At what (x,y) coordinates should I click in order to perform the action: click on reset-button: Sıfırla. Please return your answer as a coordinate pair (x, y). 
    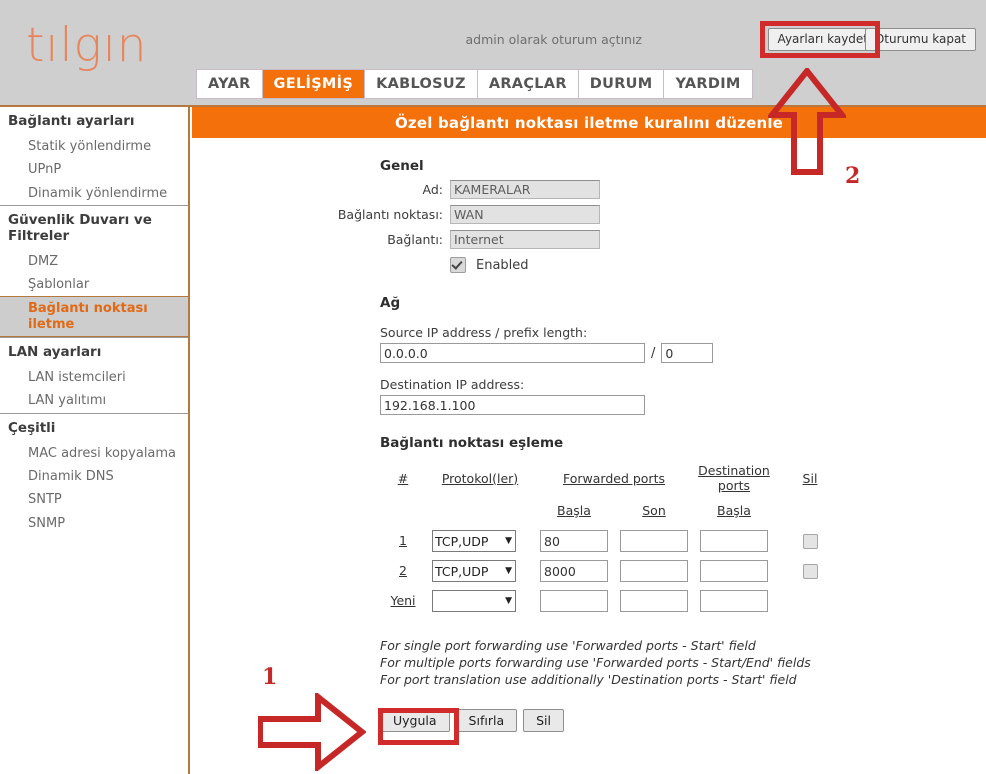
    Looking at the image, I should click on (486, 720).